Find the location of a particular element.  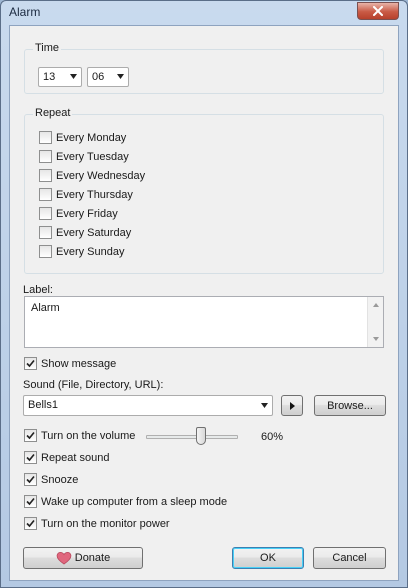

label-textarea: Alarm is located at coordinates (204, 322).